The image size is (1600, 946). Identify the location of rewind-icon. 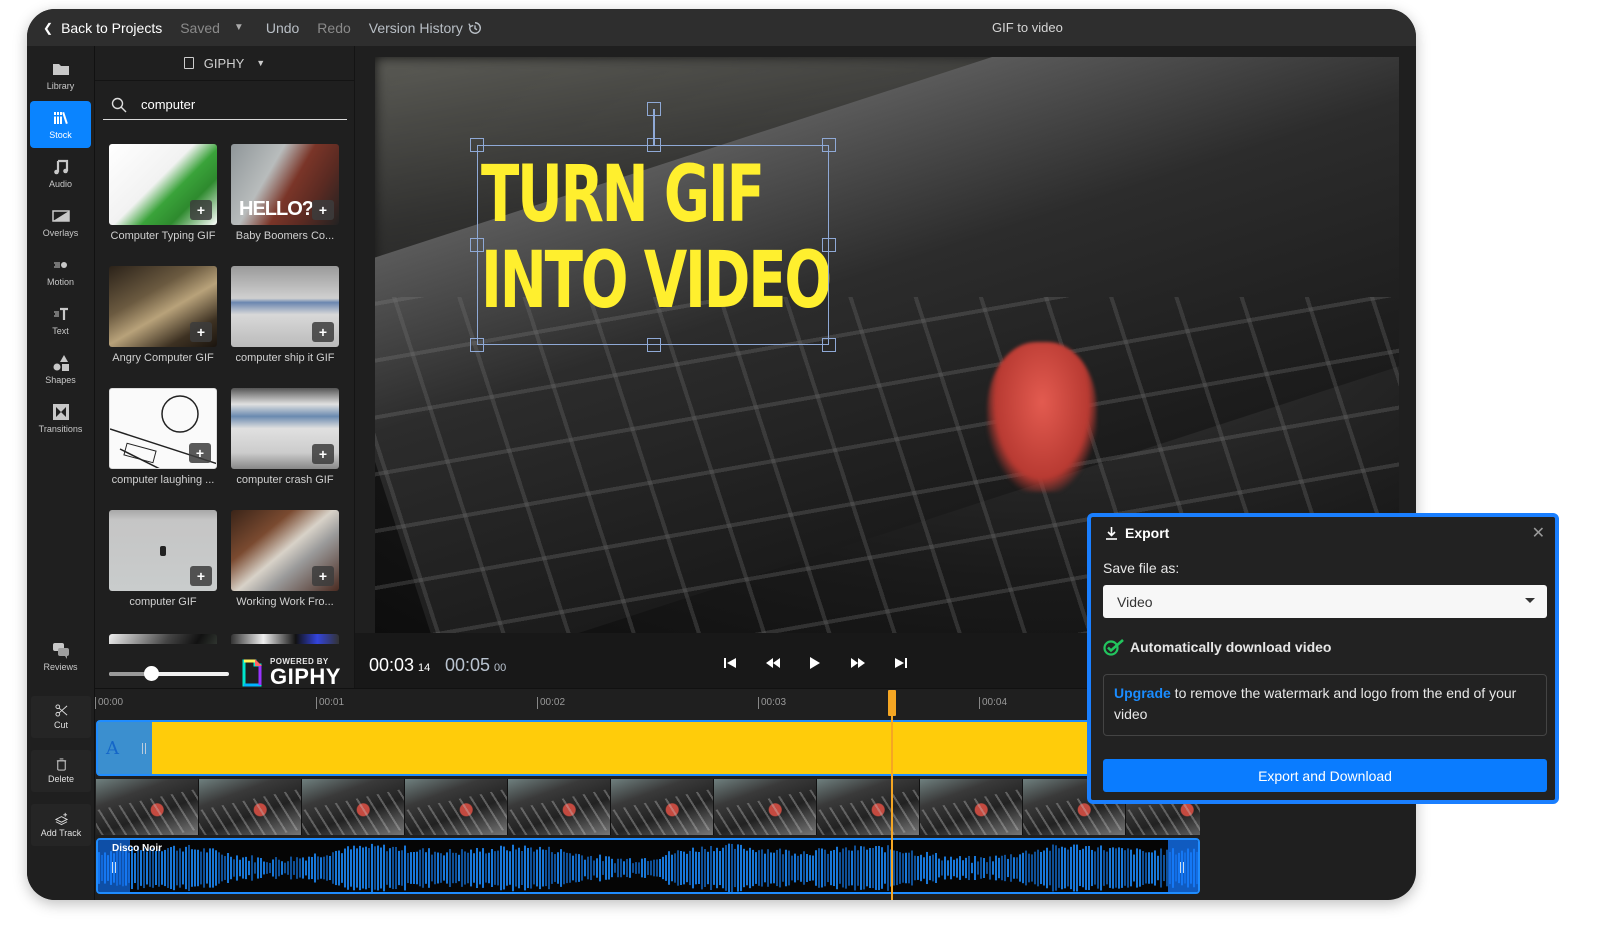
(773, 663).